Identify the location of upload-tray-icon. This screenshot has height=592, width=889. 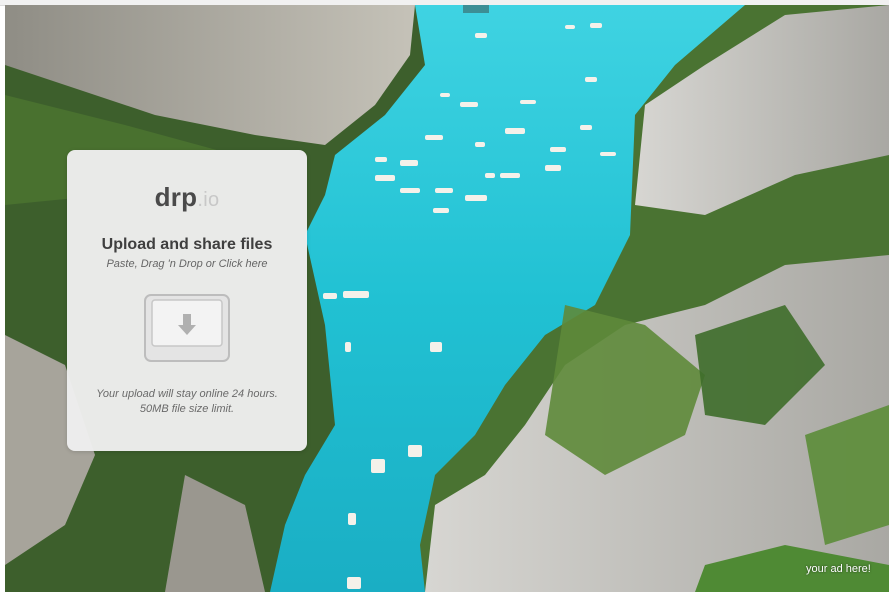
(187, 328).